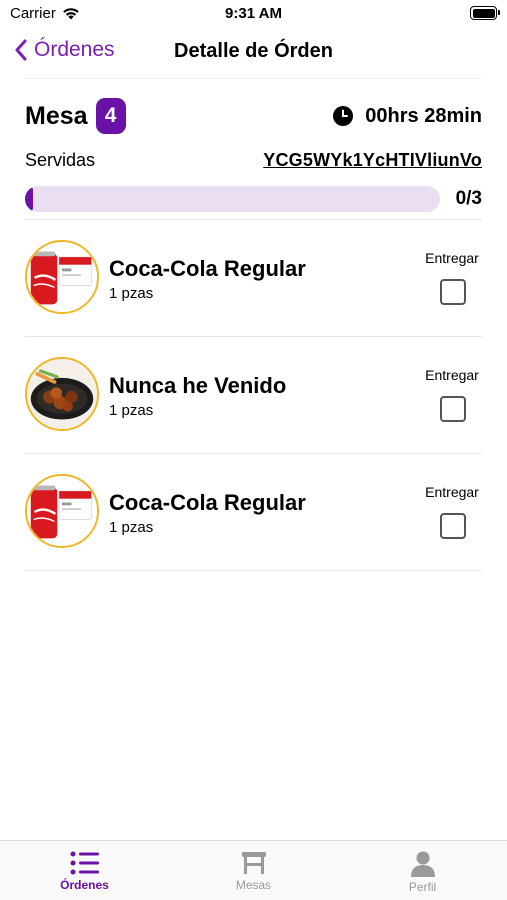 The width and height of the screenshot is (507, 900). I want to click on served-progress-bar, so click(232, 199).